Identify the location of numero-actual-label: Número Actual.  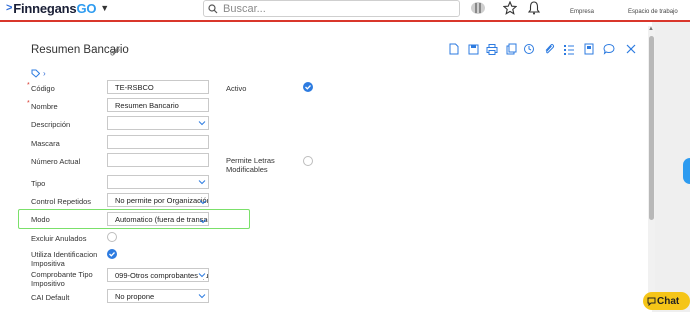
(56, 161).